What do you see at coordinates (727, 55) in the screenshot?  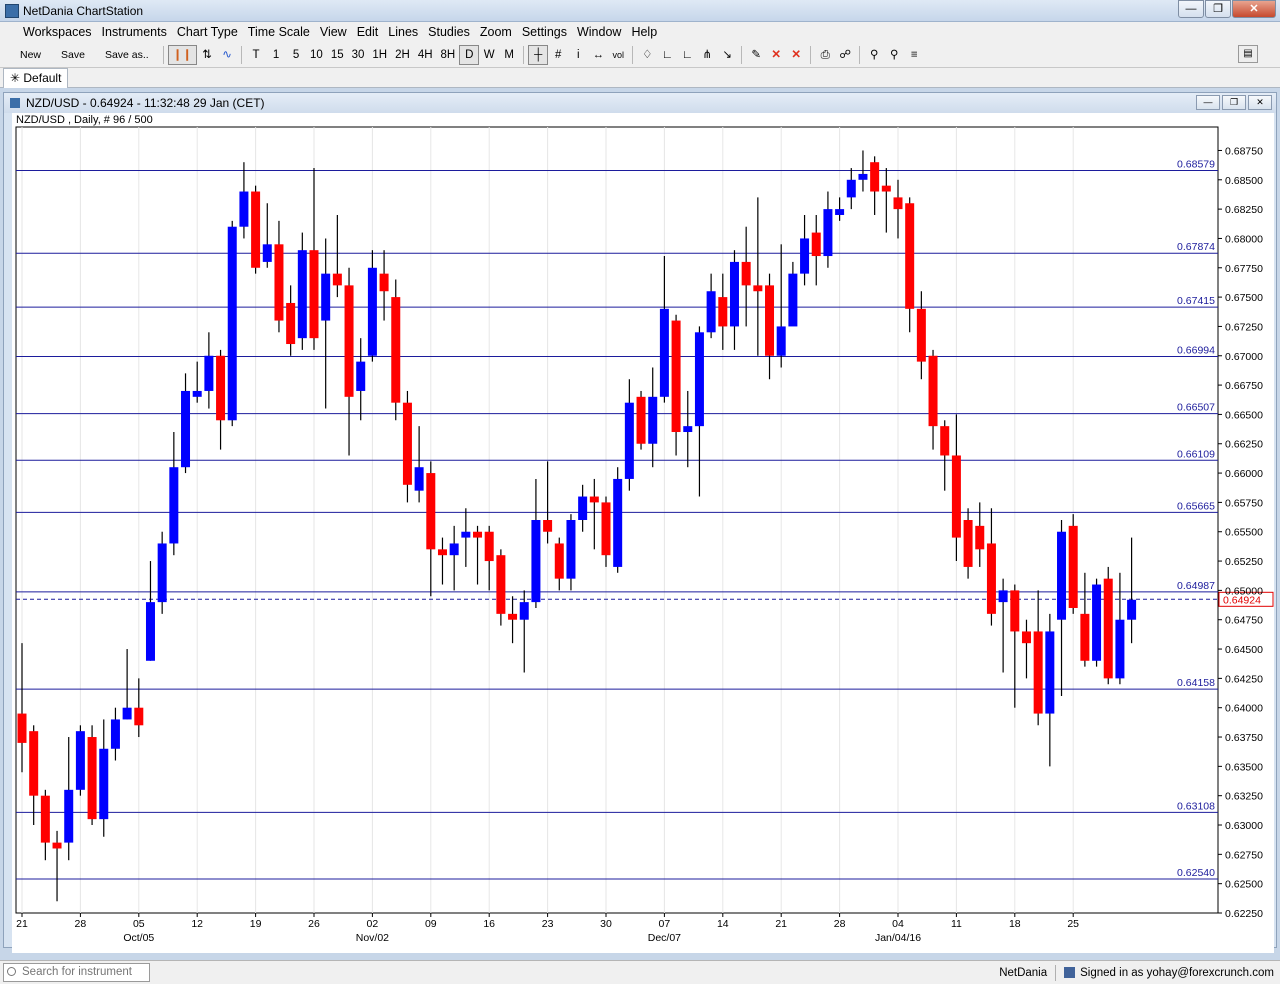 I see `arrow-tool-icon: ↘` at bounding box center [727, 55].